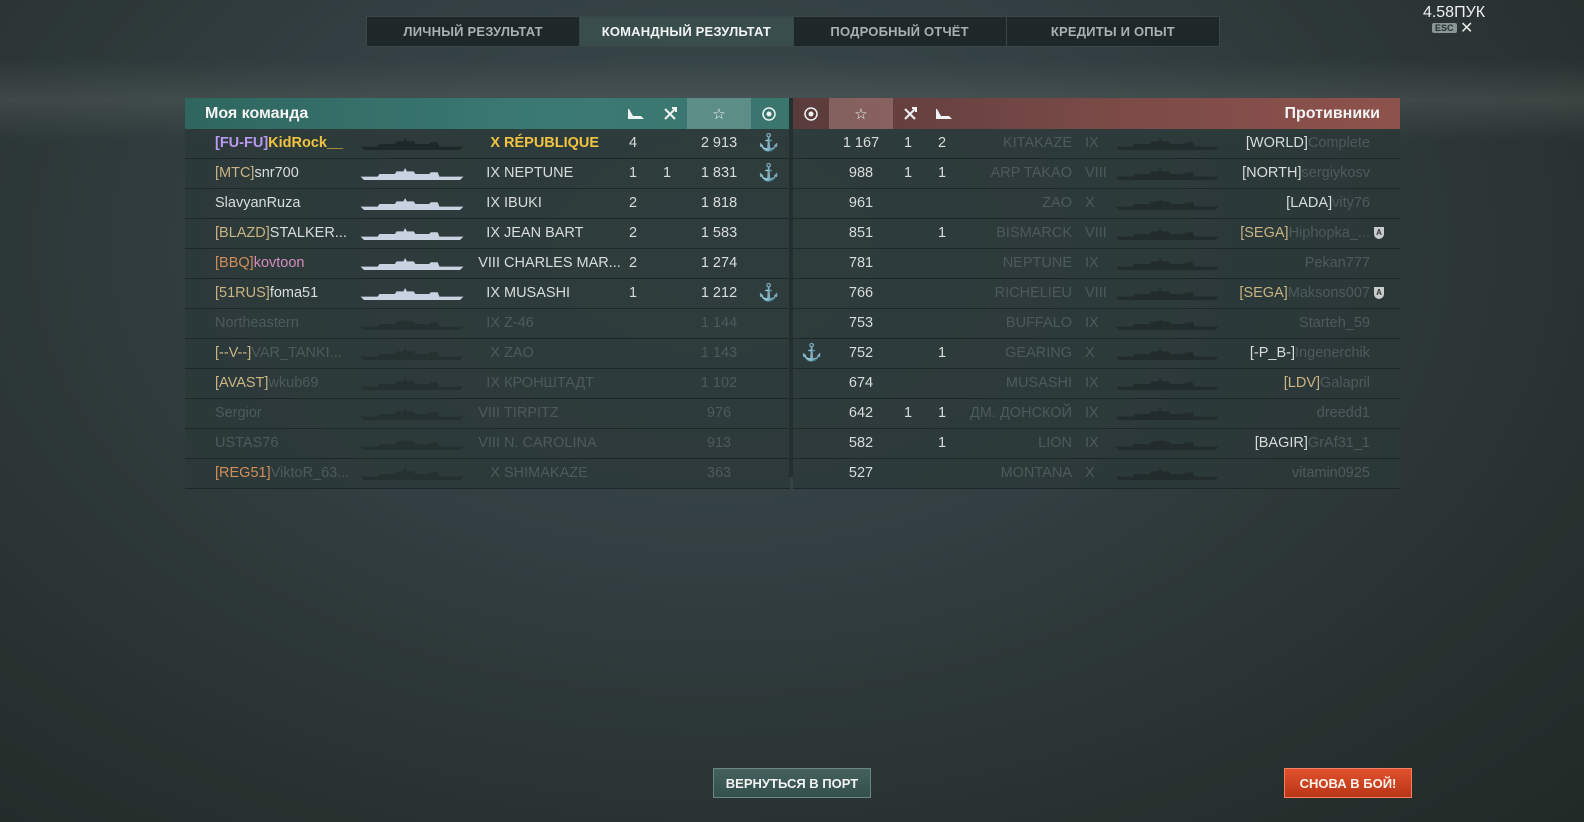 The image size is (1584, 822). I want to click on table-row: 527 MONTANA Xvitamin0925, so click(1096, 474).